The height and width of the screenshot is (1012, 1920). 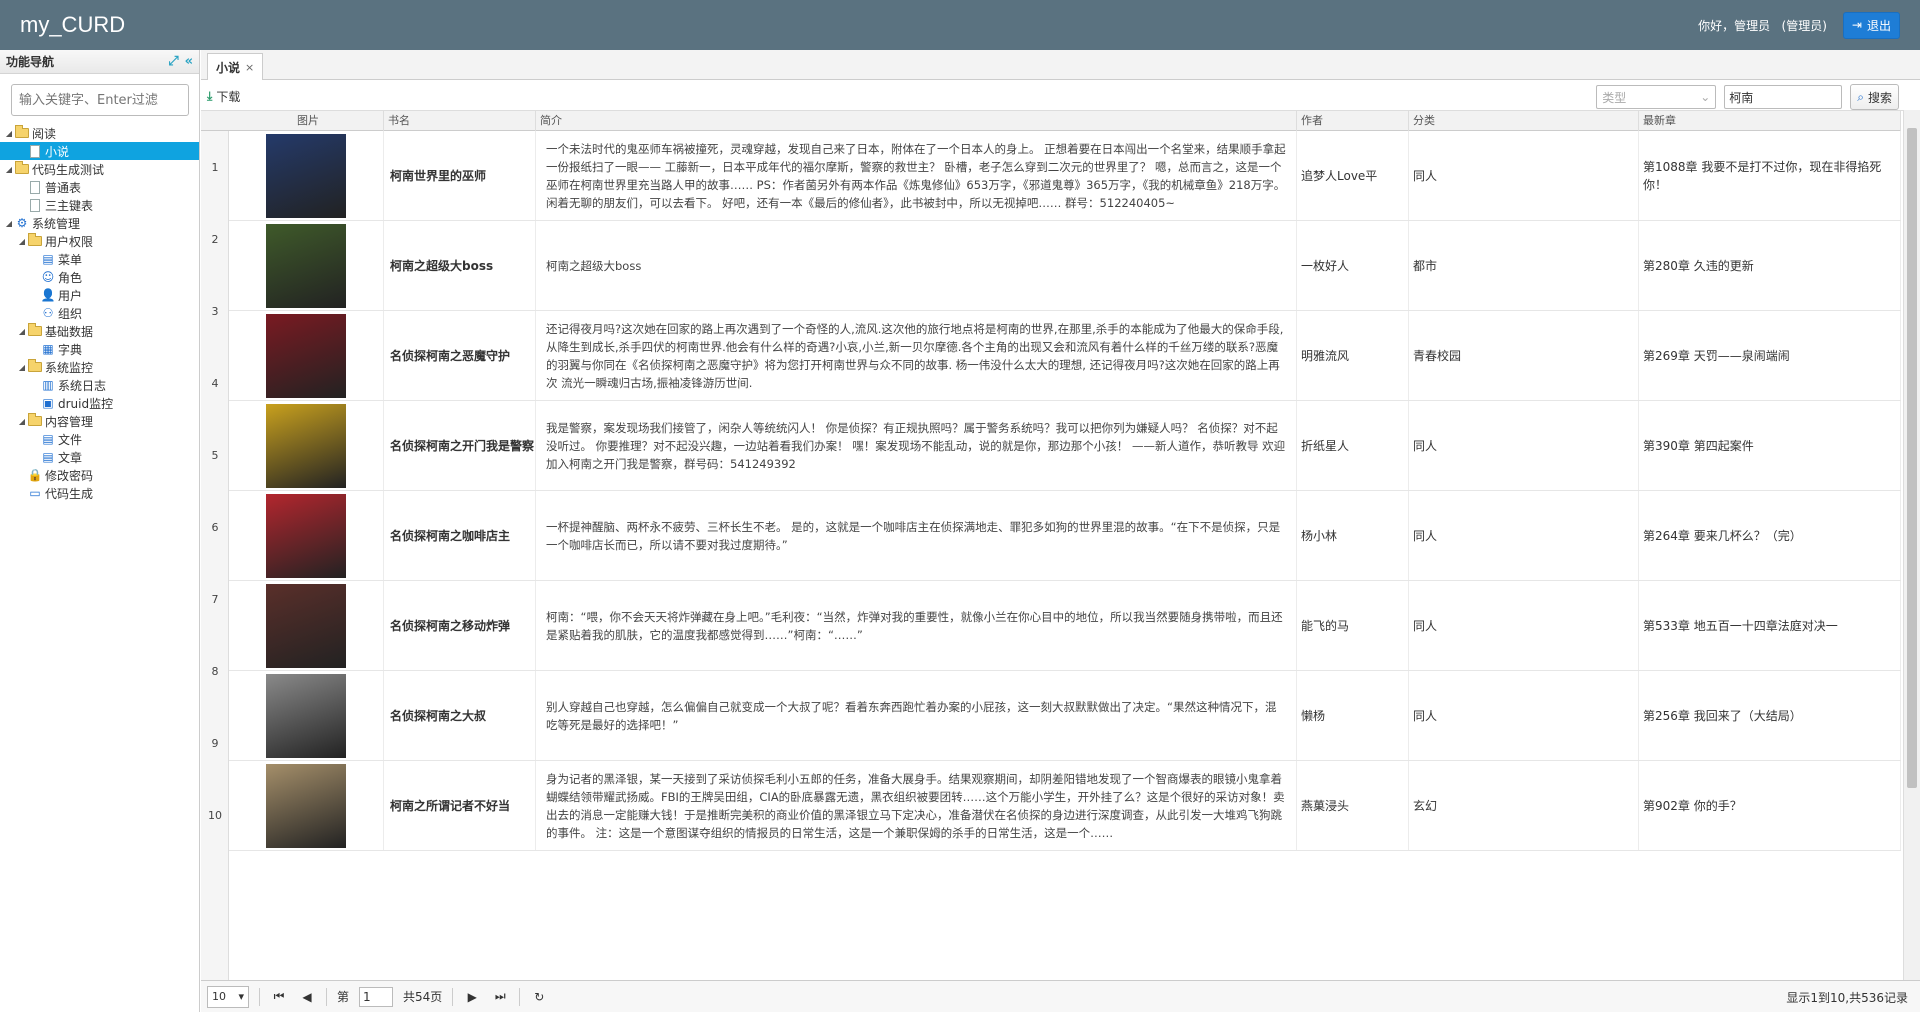 I want to click on logout-label: 退出, so click(x=1878, y=25).